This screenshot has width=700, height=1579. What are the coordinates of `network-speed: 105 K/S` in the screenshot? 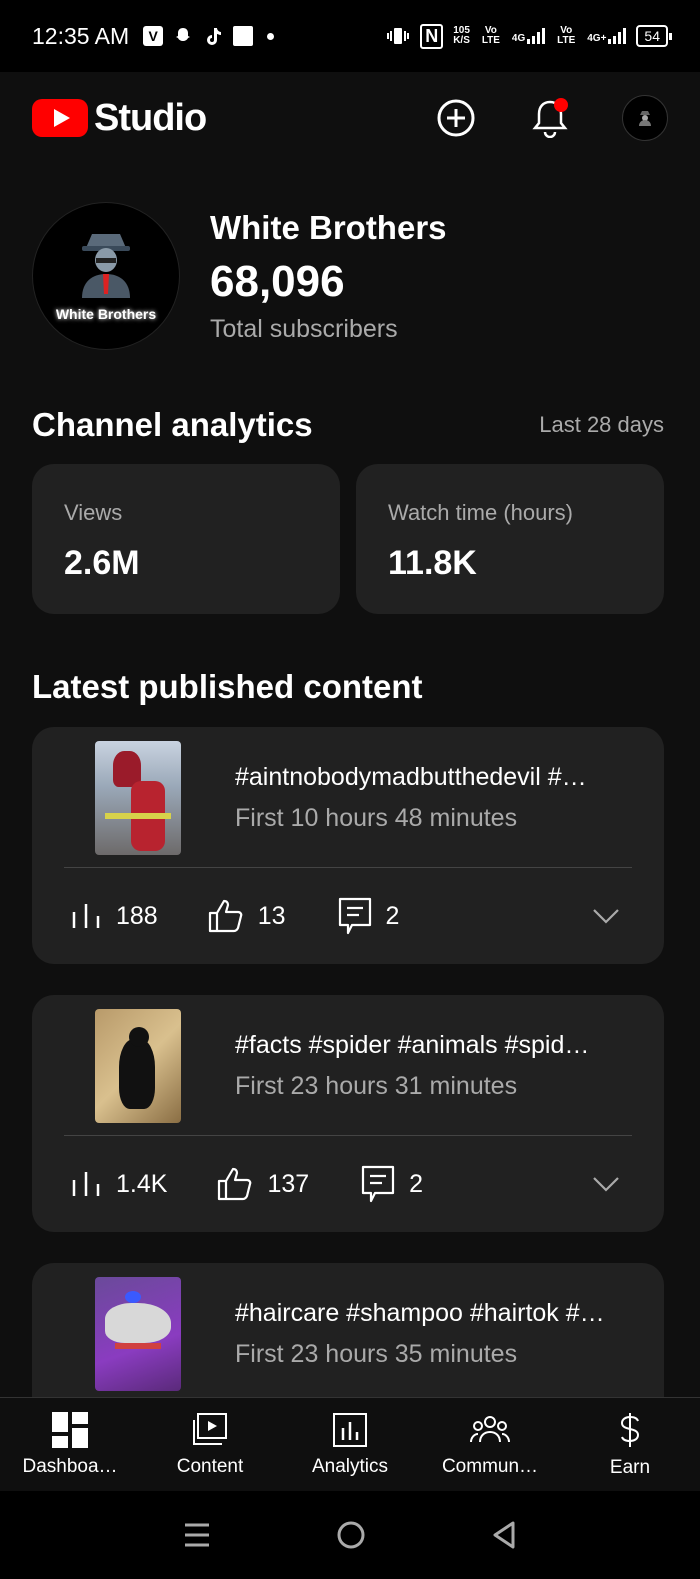 It's located at (461, 36).